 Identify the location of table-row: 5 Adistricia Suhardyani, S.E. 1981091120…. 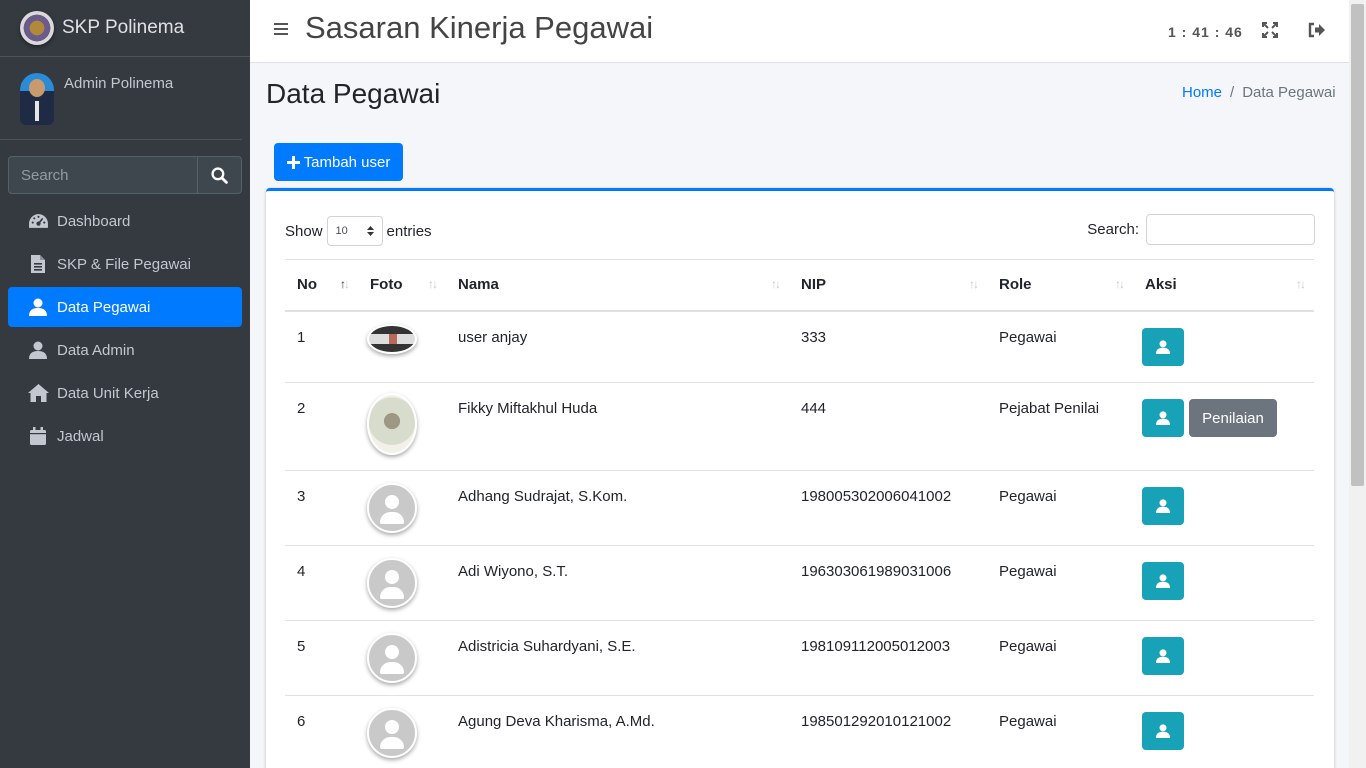
(799, 658).